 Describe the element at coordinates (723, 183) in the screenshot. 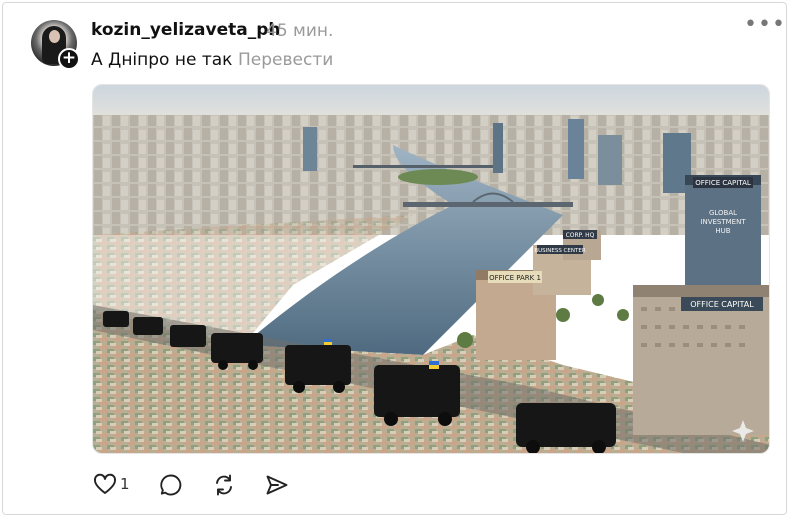

I see `sign-office-capital-top: OFFICE CAPITAL` at that location.